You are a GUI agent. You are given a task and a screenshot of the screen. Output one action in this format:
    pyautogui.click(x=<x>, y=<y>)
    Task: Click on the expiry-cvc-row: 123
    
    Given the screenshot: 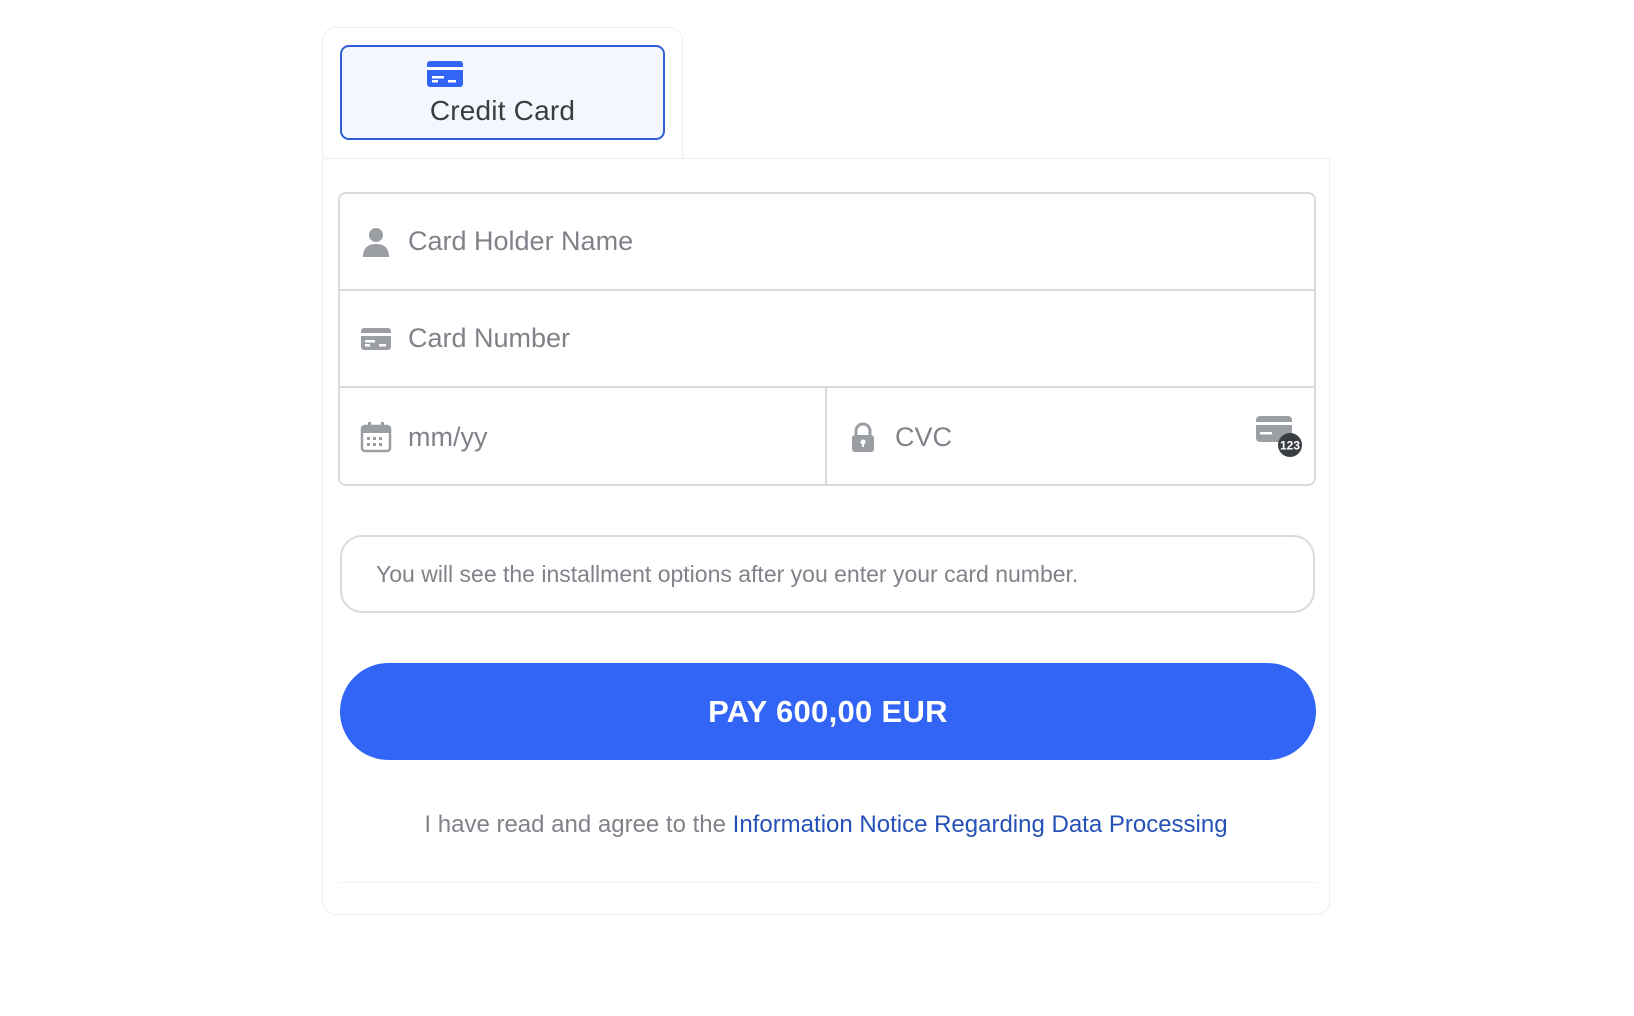 What is the action you would take?
    pyautogui.click(x=827, y=436)
    